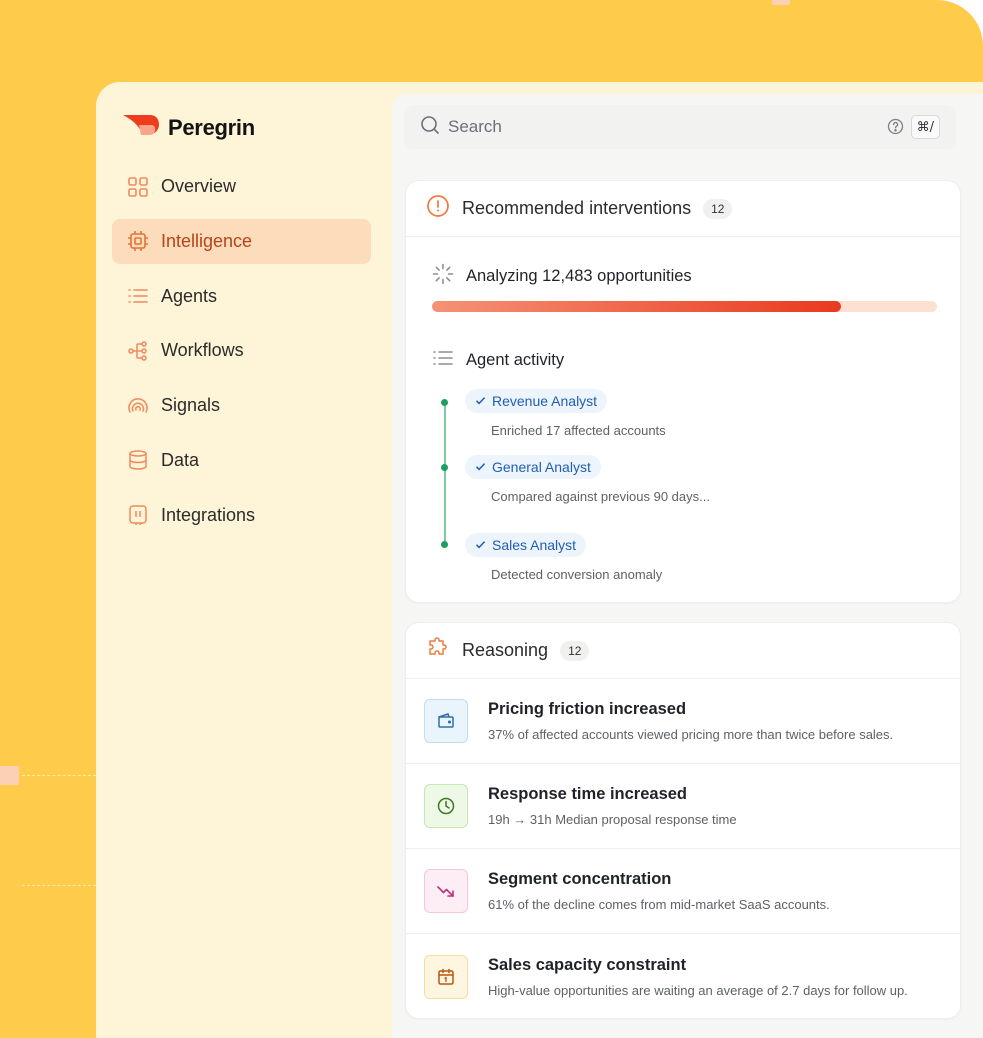 The height and width of the screenshot is (1038, 983). What do you see at coordinates (587, 794) in the screenshot?
I see `reasoning-item-title: Response time increased` at bounding box center [587, 794].